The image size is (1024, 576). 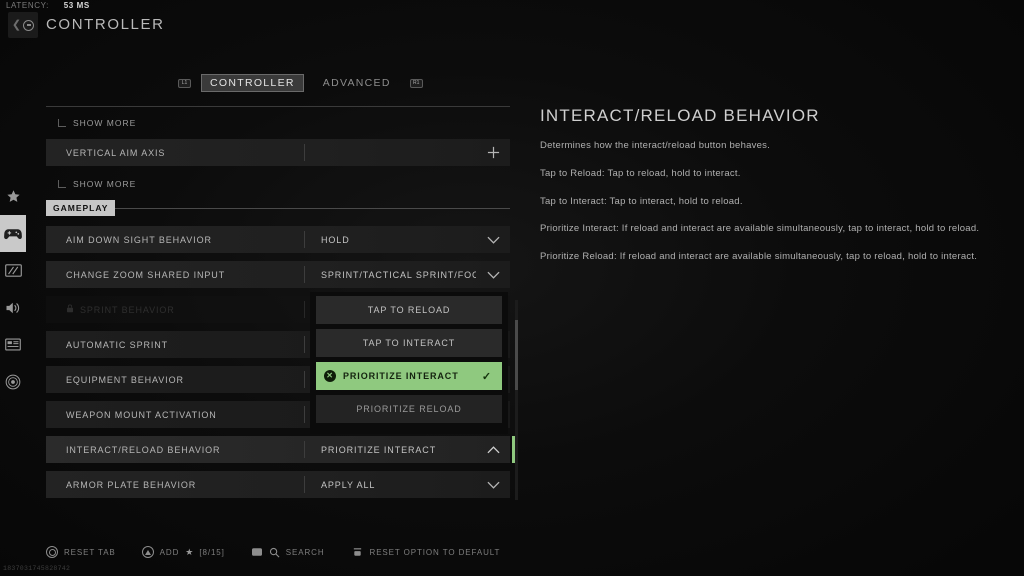 I want to click on dropdown-option-label: TAP TO INTERACT, so click(x=409, y=343).